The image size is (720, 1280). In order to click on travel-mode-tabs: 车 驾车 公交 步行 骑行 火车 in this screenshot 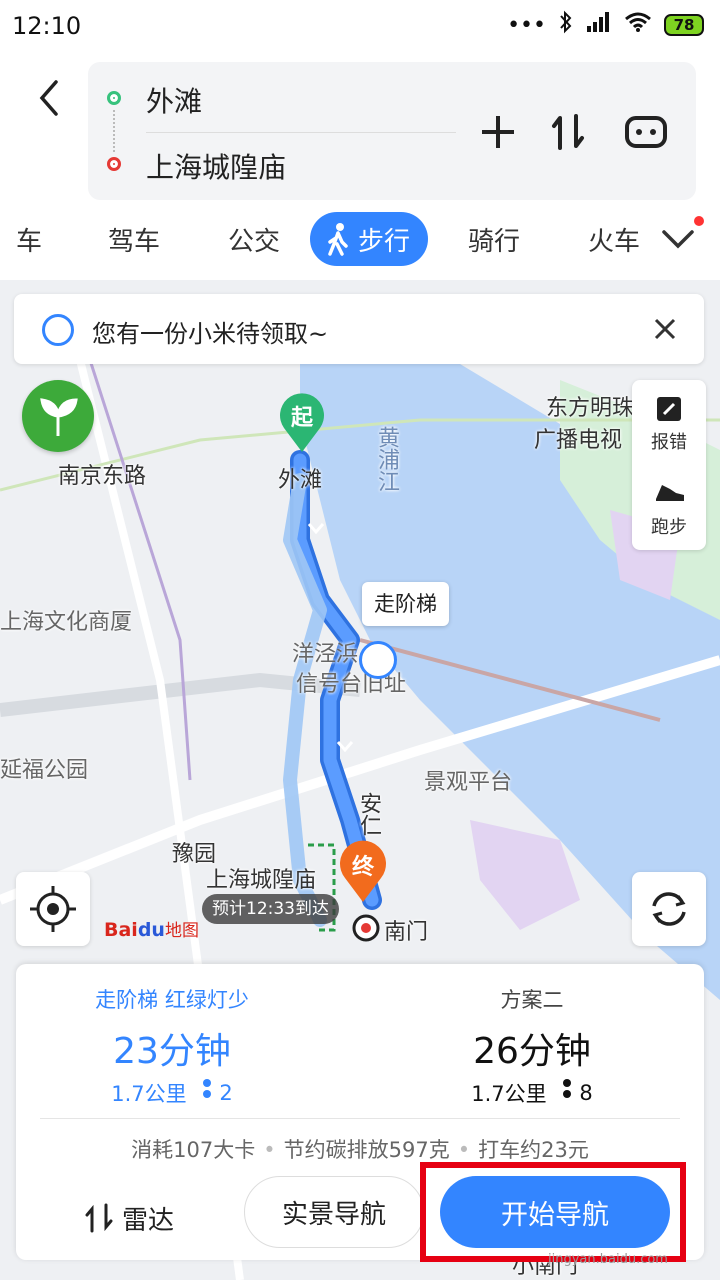, I will do `click(360, 242)`.